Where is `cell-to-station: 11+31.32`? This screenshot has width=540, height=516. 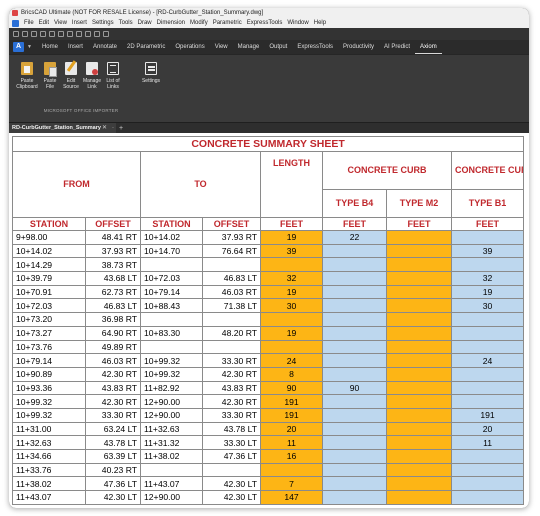 cell-to-station: 11+31.32 is located at coordinates (171, 442).